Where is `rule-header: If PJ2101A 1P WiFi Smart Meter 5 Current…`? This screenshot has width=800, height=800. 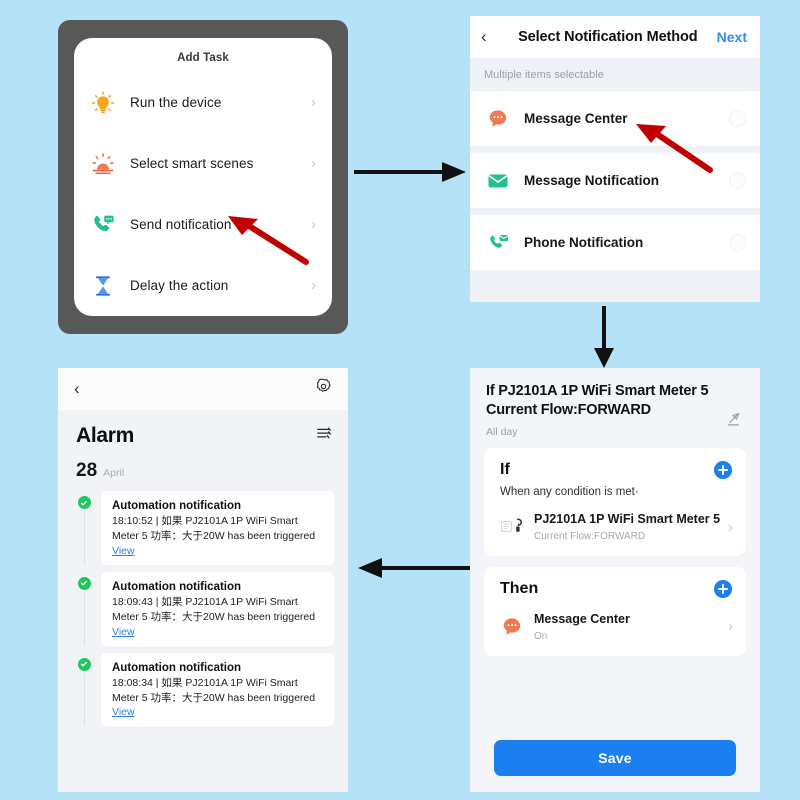
rule-header: If PJ2101A 1P WiFi Smart Meter 5 Current… is located at coordinates (615, 408).